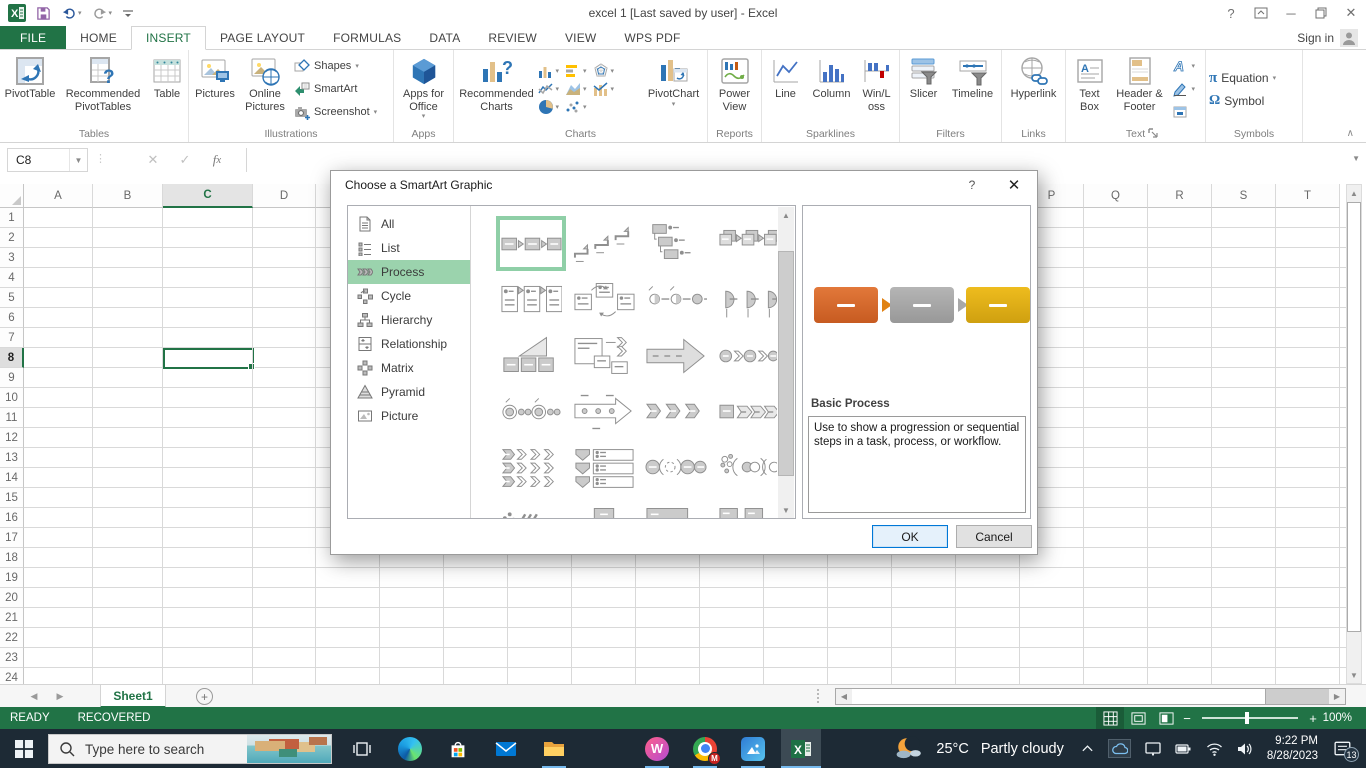 This screenshot has width=1366, height=768. What do you see at coordinates (1245, 749) in the screenshot?
I see `volume-icon` at bounding box center [1245, 749].